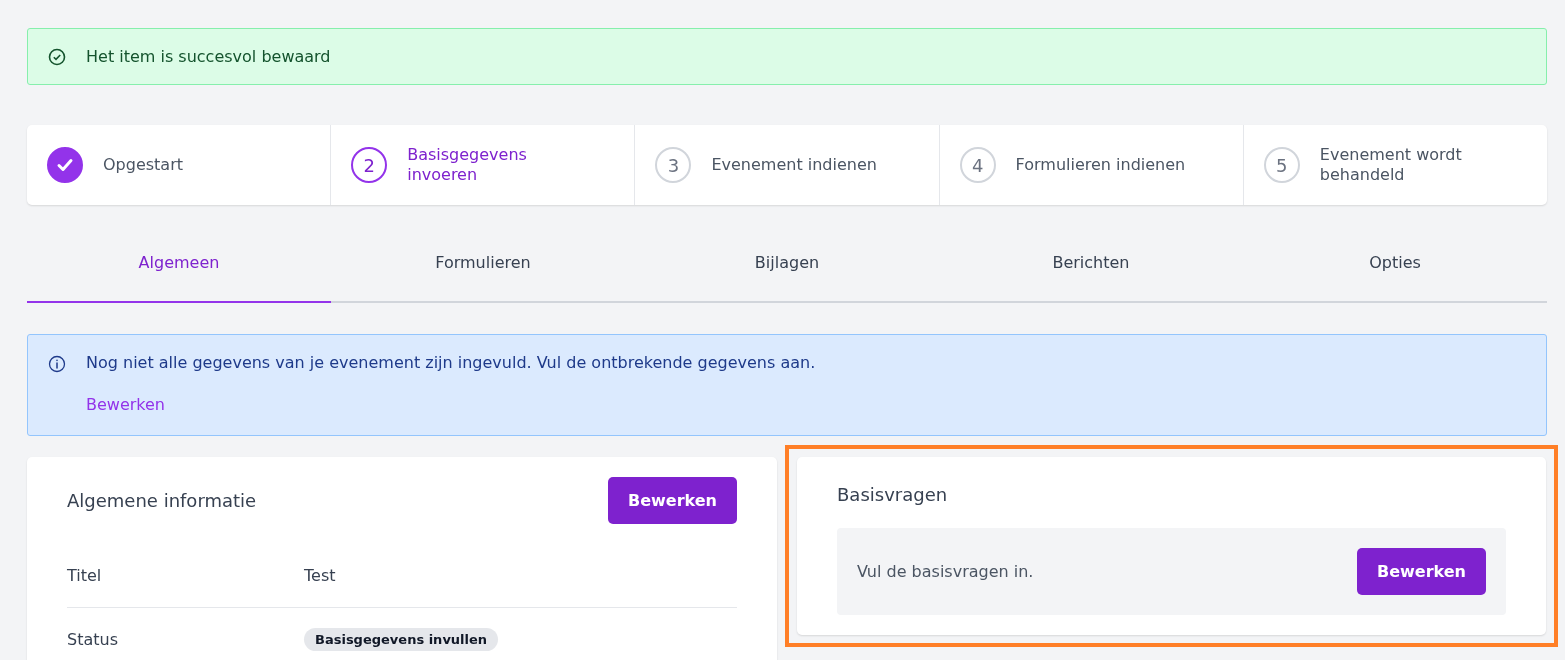 The image size is (1565, 660). What do you see at coordinates (794, 165) in the screenshot?
I see `step-label: Evenement indienen` at bounding box center [794, 165].